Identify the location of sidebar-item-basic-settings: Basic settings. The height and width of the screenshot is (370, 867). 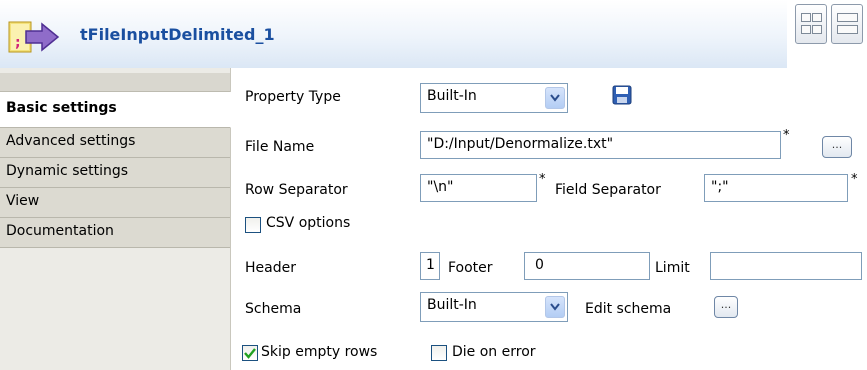
(115, 110).